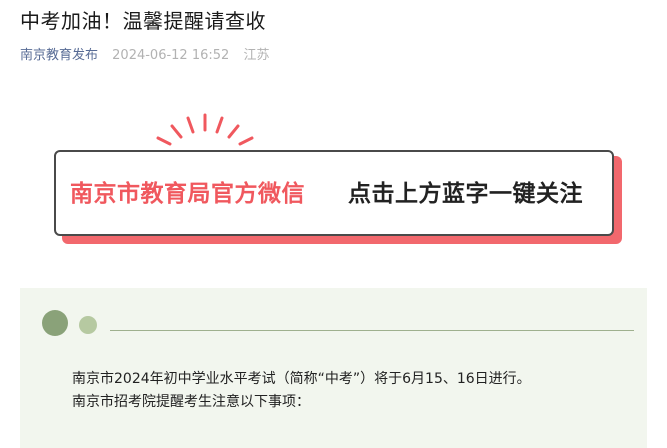 The width and height of the screenshot is (667, 448). What do you see at coordinates (256, 55) in the screenshot?
I see `publish-location: 江苏` at bounding box center [256, 55].